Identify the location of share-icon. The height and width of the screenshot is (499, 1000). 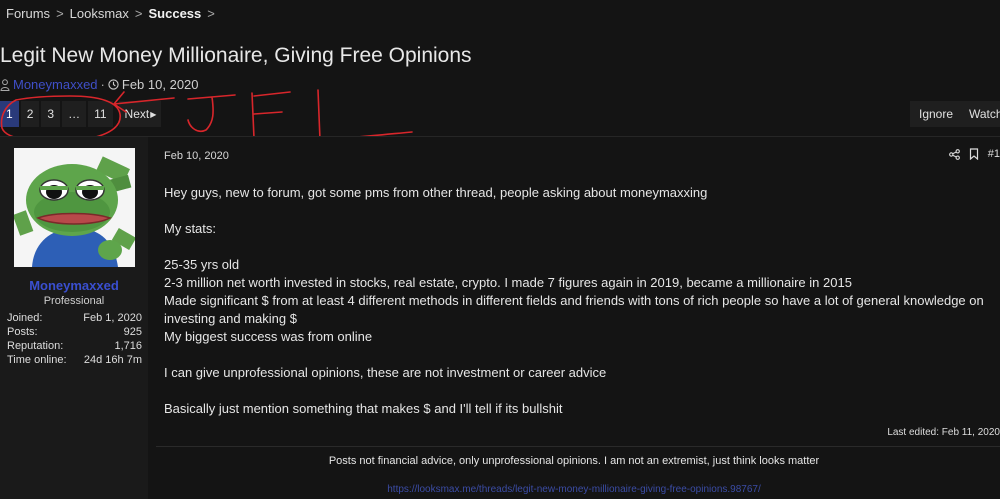
(954, 154).